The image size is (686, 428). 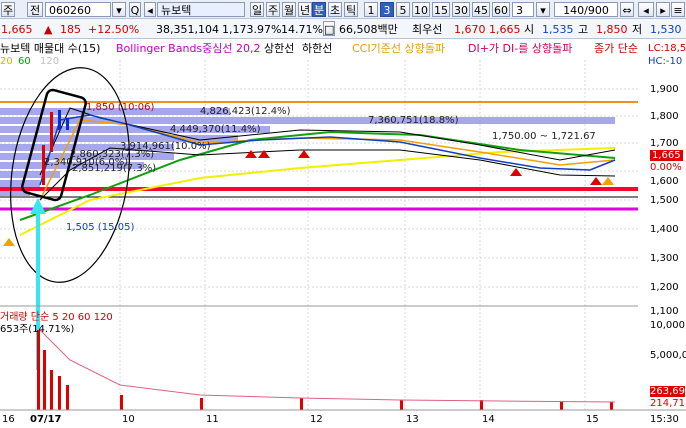 I want to click on best-value2: 1,665, so click(x=505, y=29).